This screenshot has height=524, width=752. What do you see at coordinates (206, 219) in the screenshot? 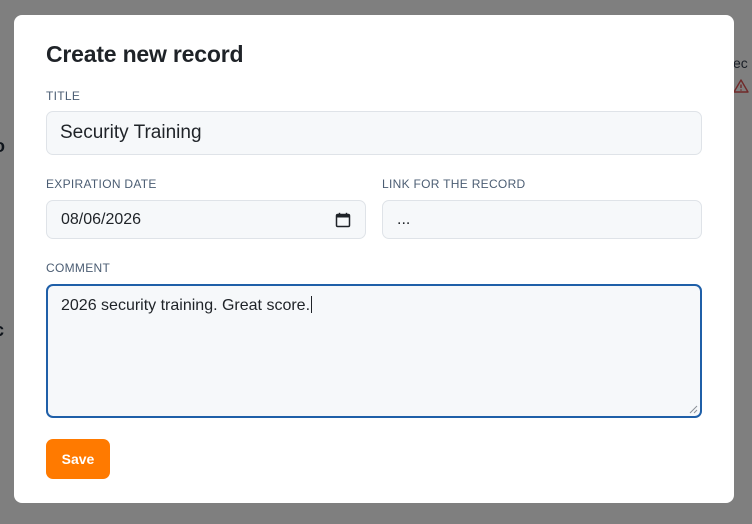
I see `expiration-date-input: 08/06/2026` at bounding box center [206, 219].